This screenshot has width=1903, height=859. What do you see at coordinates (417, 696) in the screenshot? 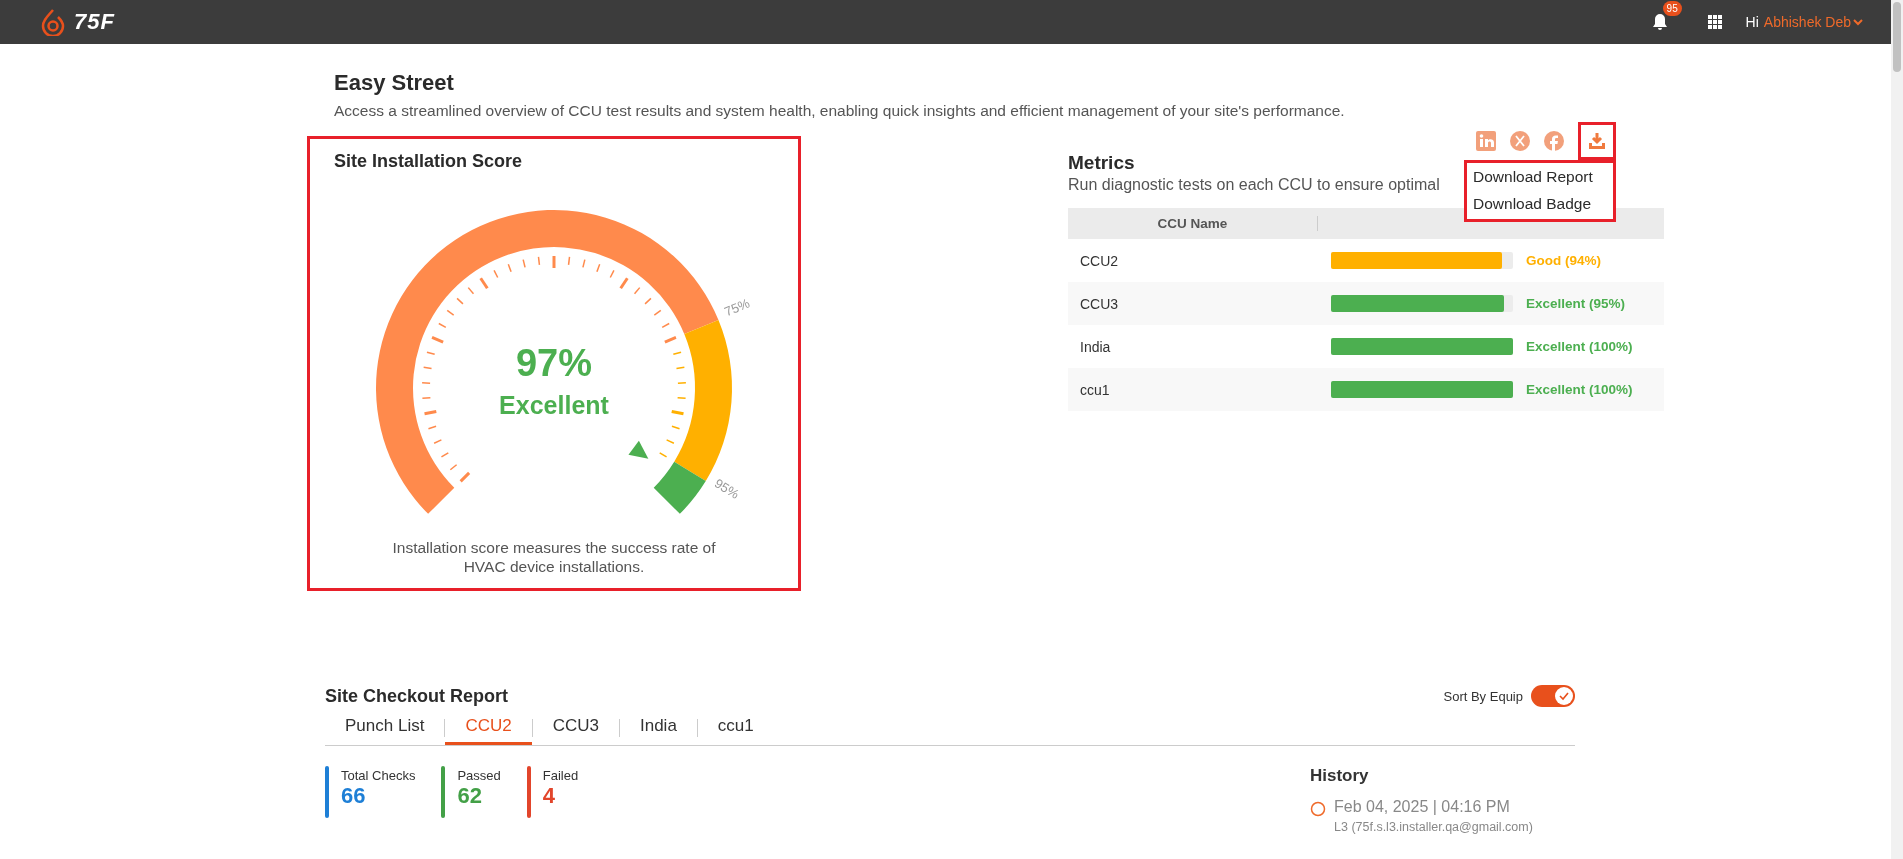
I see `section-title: Site Checkout Report` at bounding box center [417, 696].